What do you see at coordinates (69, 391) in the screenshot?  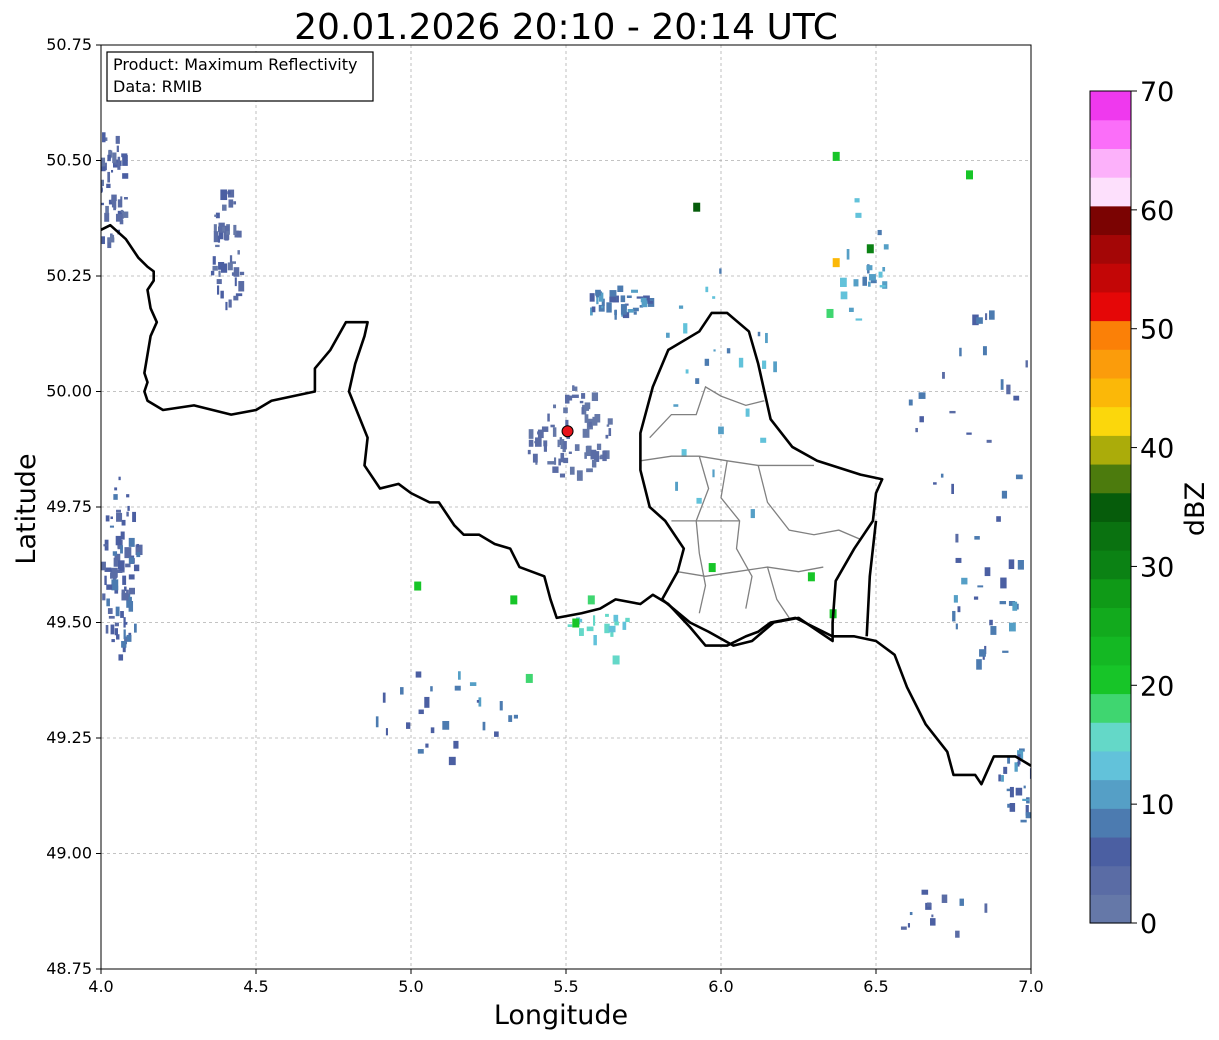 I see `y-tick-label: 50.00` at bounding box center [69, 391].